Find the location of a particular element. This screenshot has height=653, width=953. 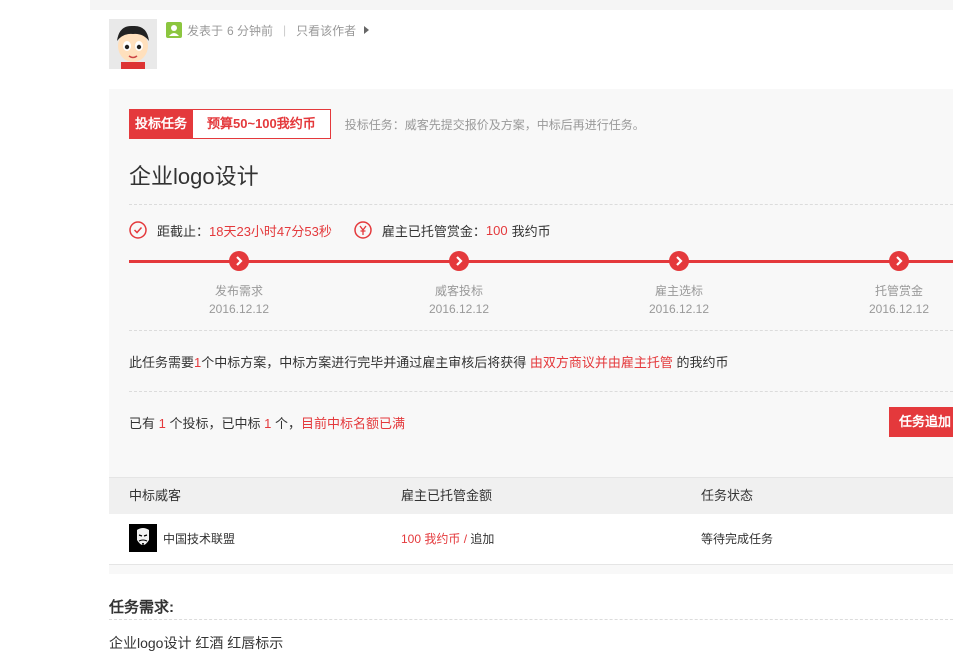

author-avatar is located at coordinates (133, 44).